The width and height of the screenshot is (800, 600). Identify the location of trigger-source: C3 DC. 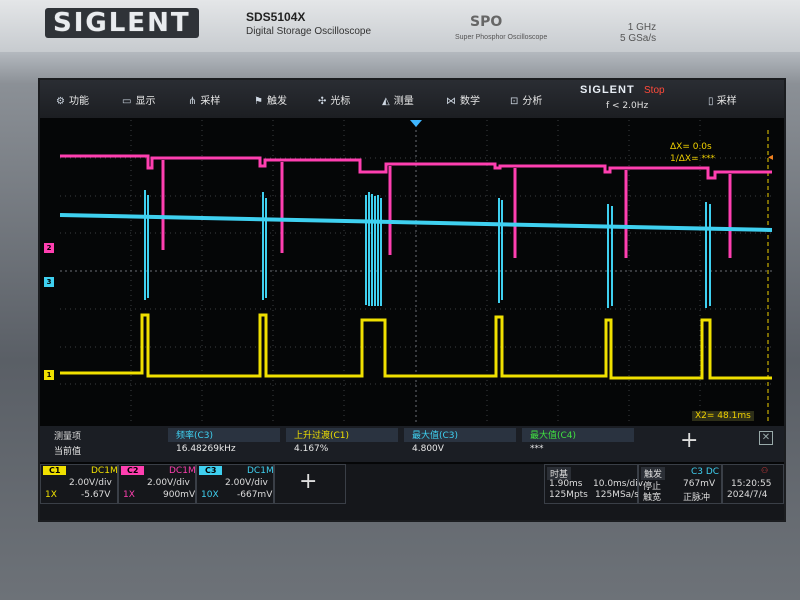
(705, 472).